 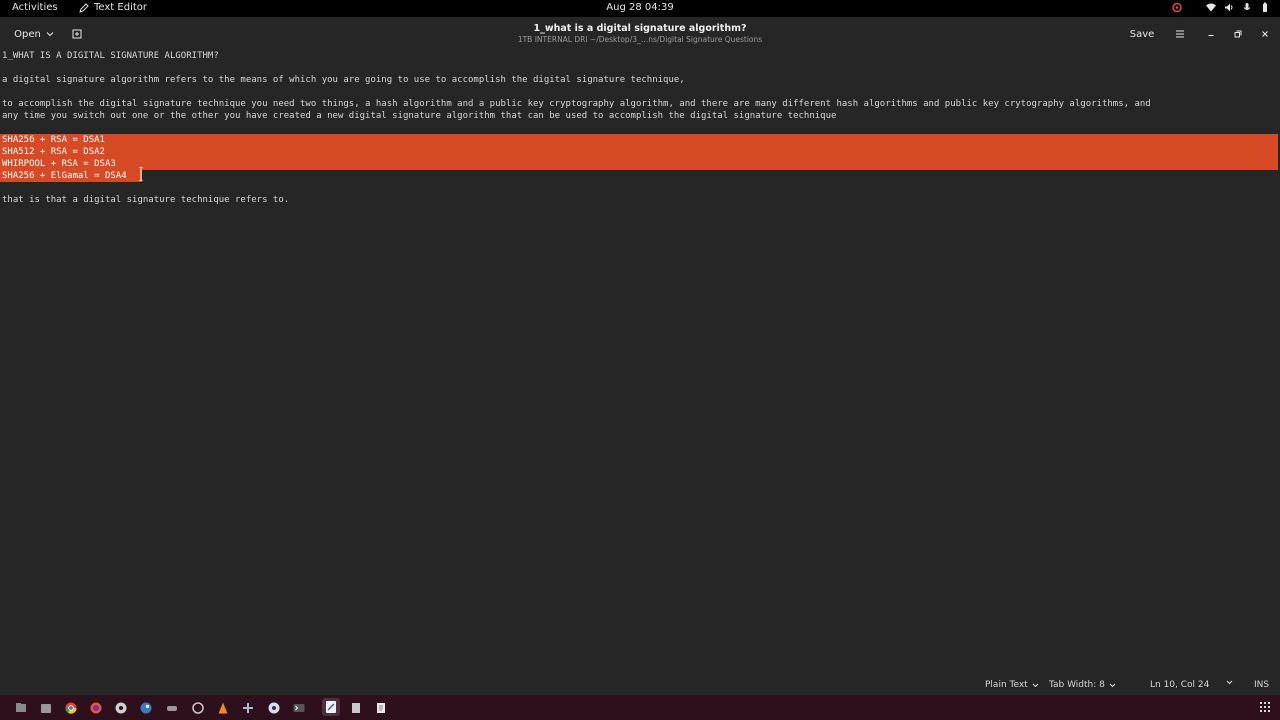 I want to click on tab-width-label: Tab Width: 8, so click(x=1077, y=685).